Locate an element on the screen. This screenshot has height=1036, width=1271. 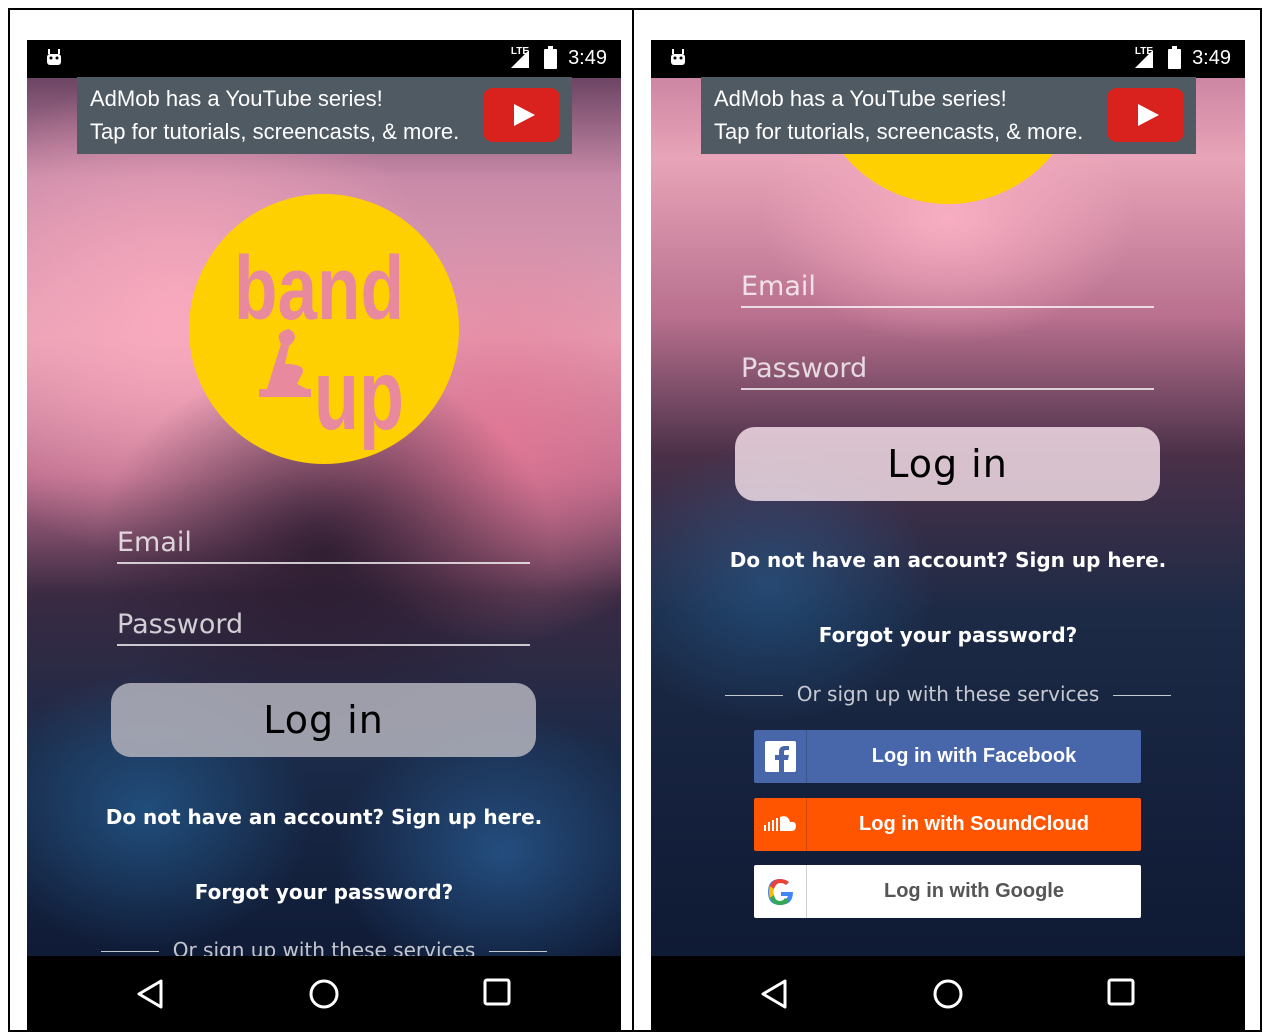
social-divider: Or sign up with these services is located at coordinates (948, 694).